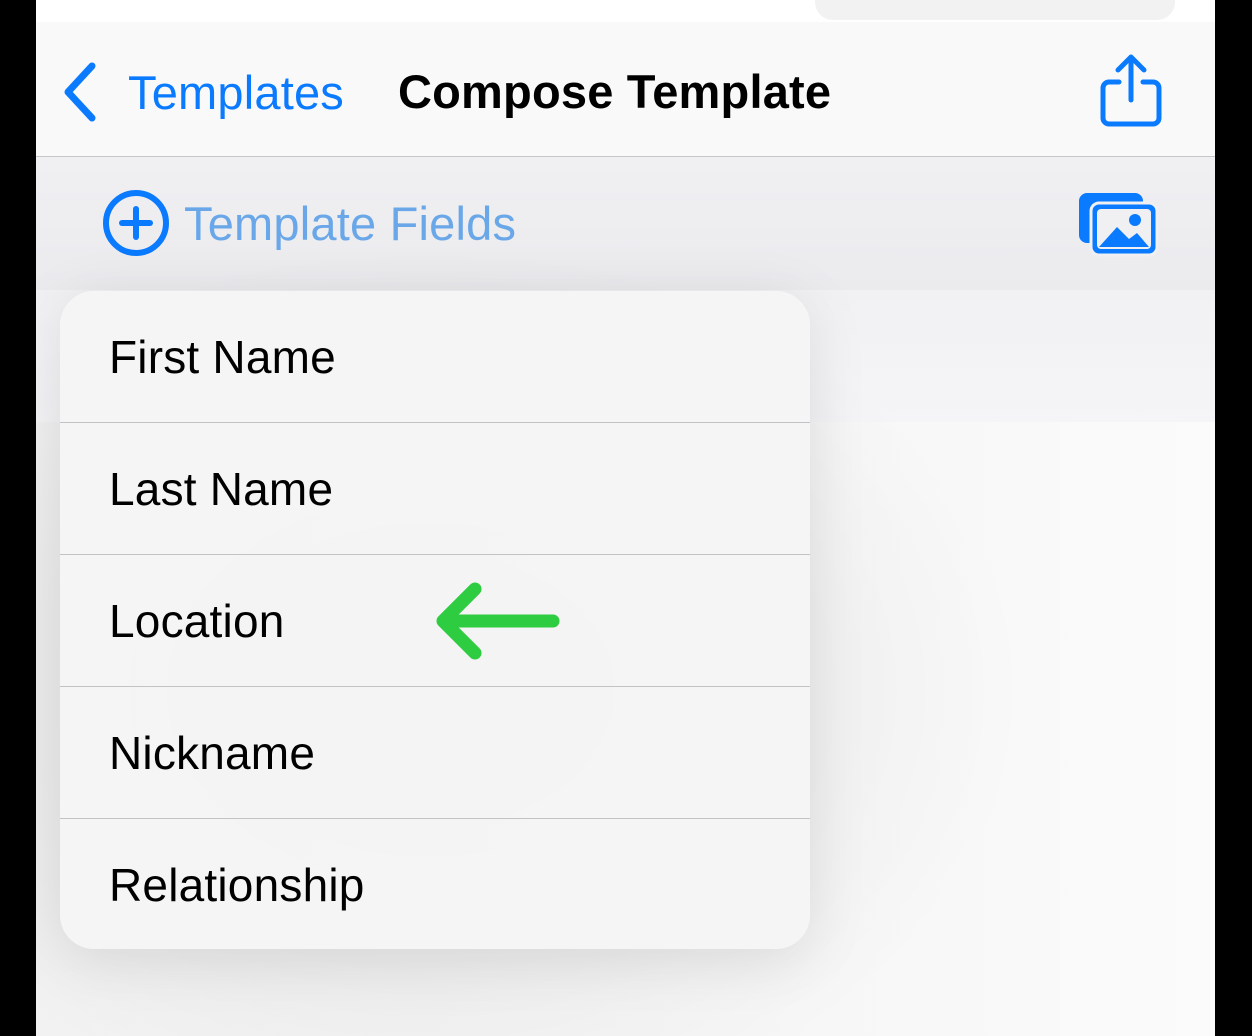 This screenshot has height=1036, width=1252. What do you see at coordinates (1131, 90) in the screenshot?
I see `share-icon` at bounding box center [1131, 90].